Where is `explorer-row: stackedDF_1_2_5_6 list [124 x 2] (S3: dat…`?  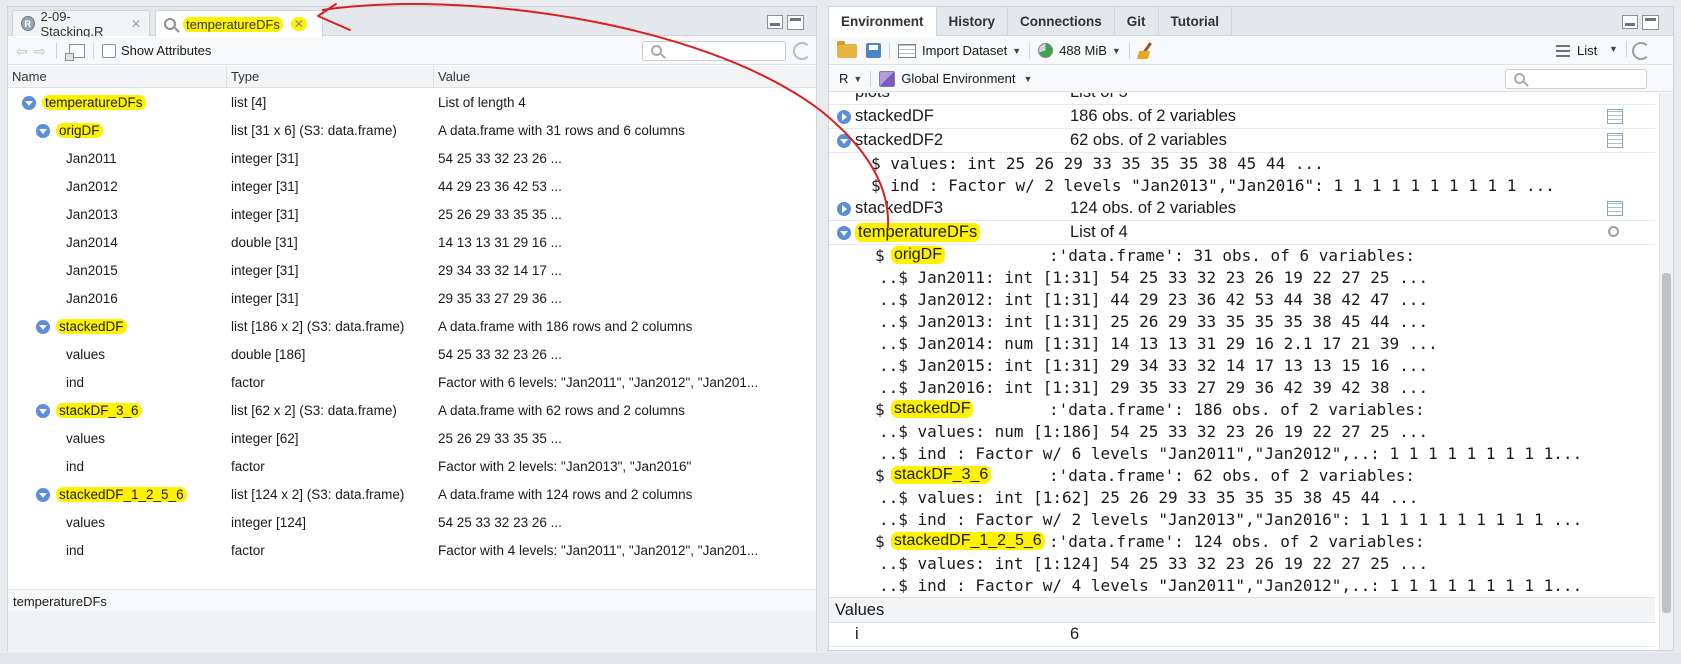 explorer-row: stackedDF_1_2_5_6 list [124 x 2] (S3: dat… is located at coordinates (412, 495).